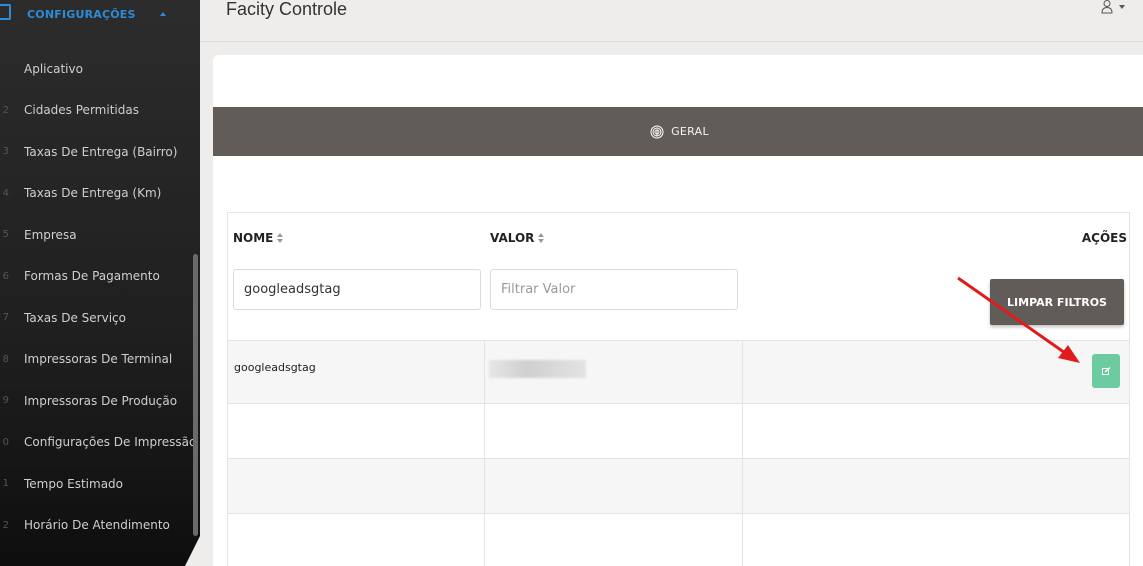  Describe the element at coordinates (512, 238) in the screenshot. I see `column-header-label: VALOR` at that location.